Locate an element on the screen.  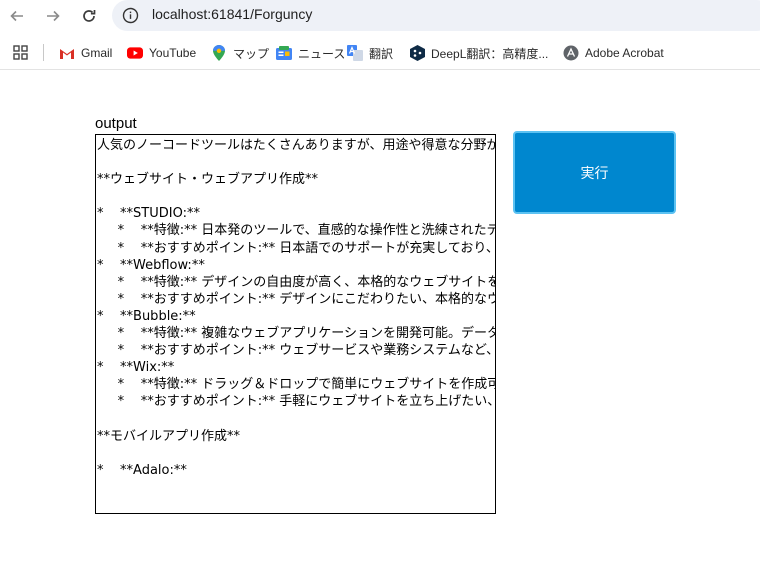
news-icon is located at coordinates (284, 53).